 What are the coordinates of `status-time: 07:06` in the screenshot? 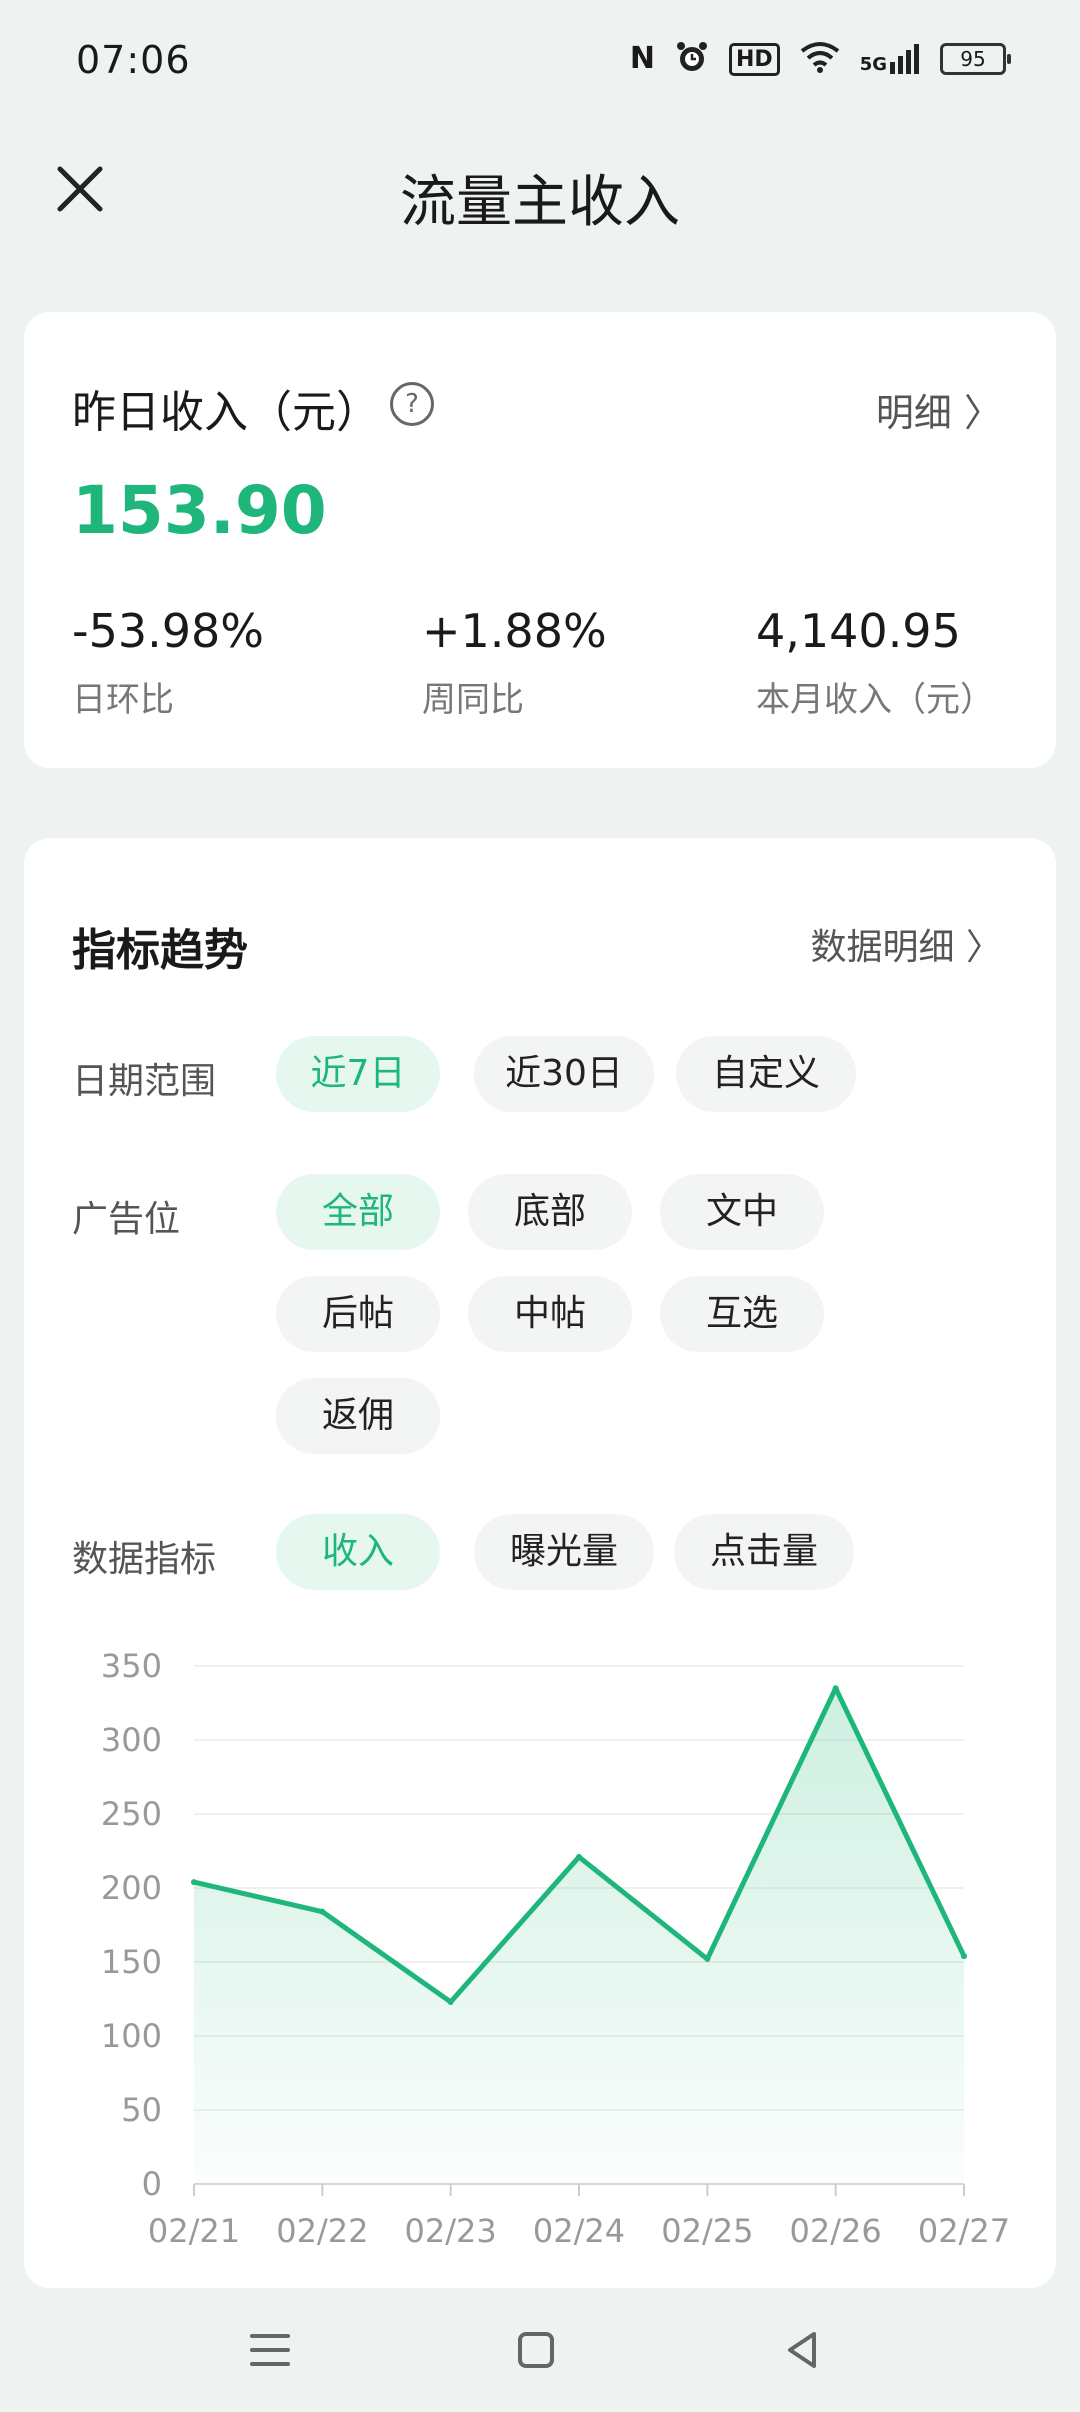 It's located at (133, 60).